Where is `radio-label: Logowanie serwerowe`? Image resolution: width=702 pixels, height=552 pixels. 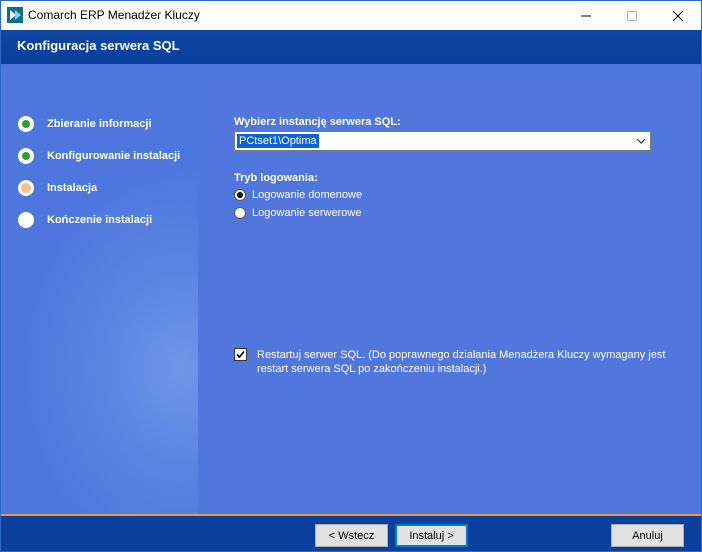 radio-label: Logowanie serwerowe is located at coordinates (307, 213).